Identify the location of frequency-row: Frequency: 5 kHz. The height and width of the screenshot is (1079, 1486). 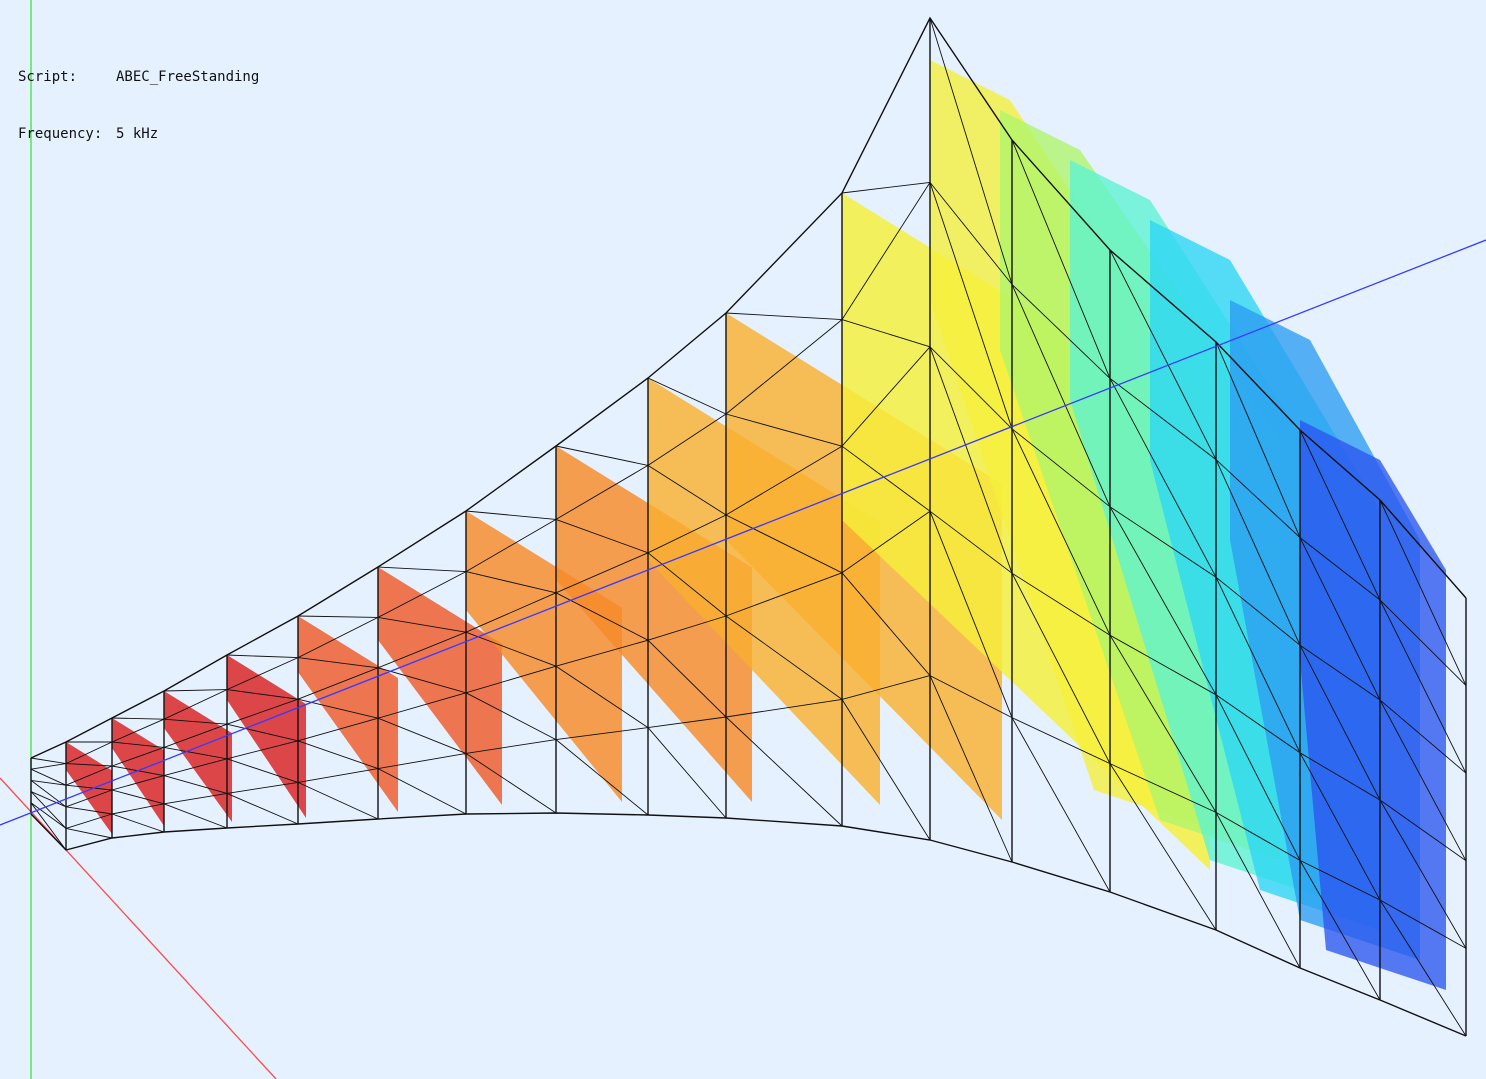
(138, 134).